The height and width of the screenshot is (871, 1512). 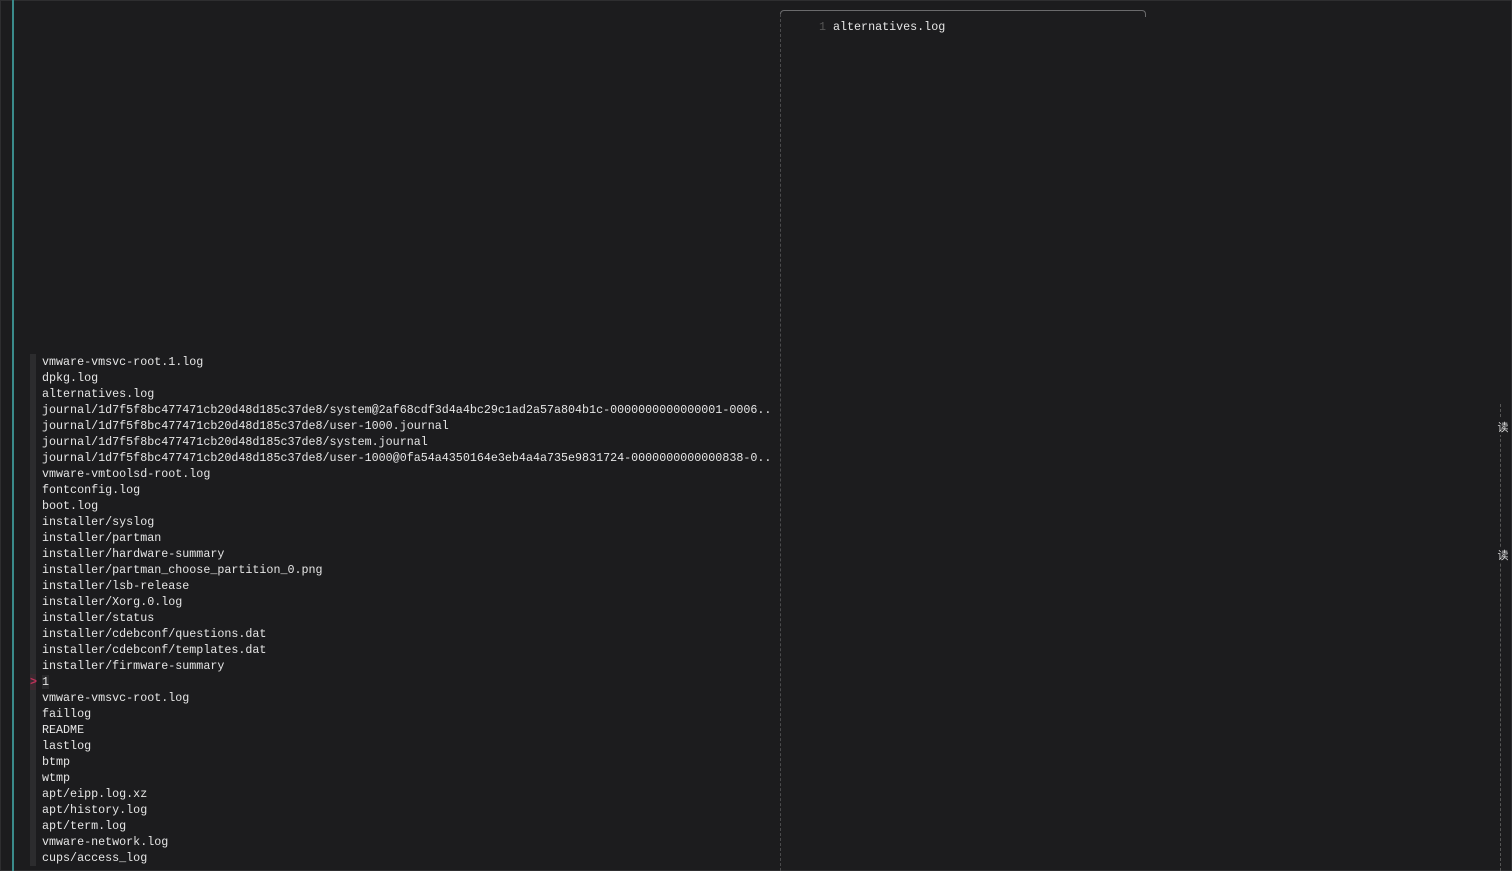 I want to click on list-item-label: installer/partman, so click(x=102, y=538).